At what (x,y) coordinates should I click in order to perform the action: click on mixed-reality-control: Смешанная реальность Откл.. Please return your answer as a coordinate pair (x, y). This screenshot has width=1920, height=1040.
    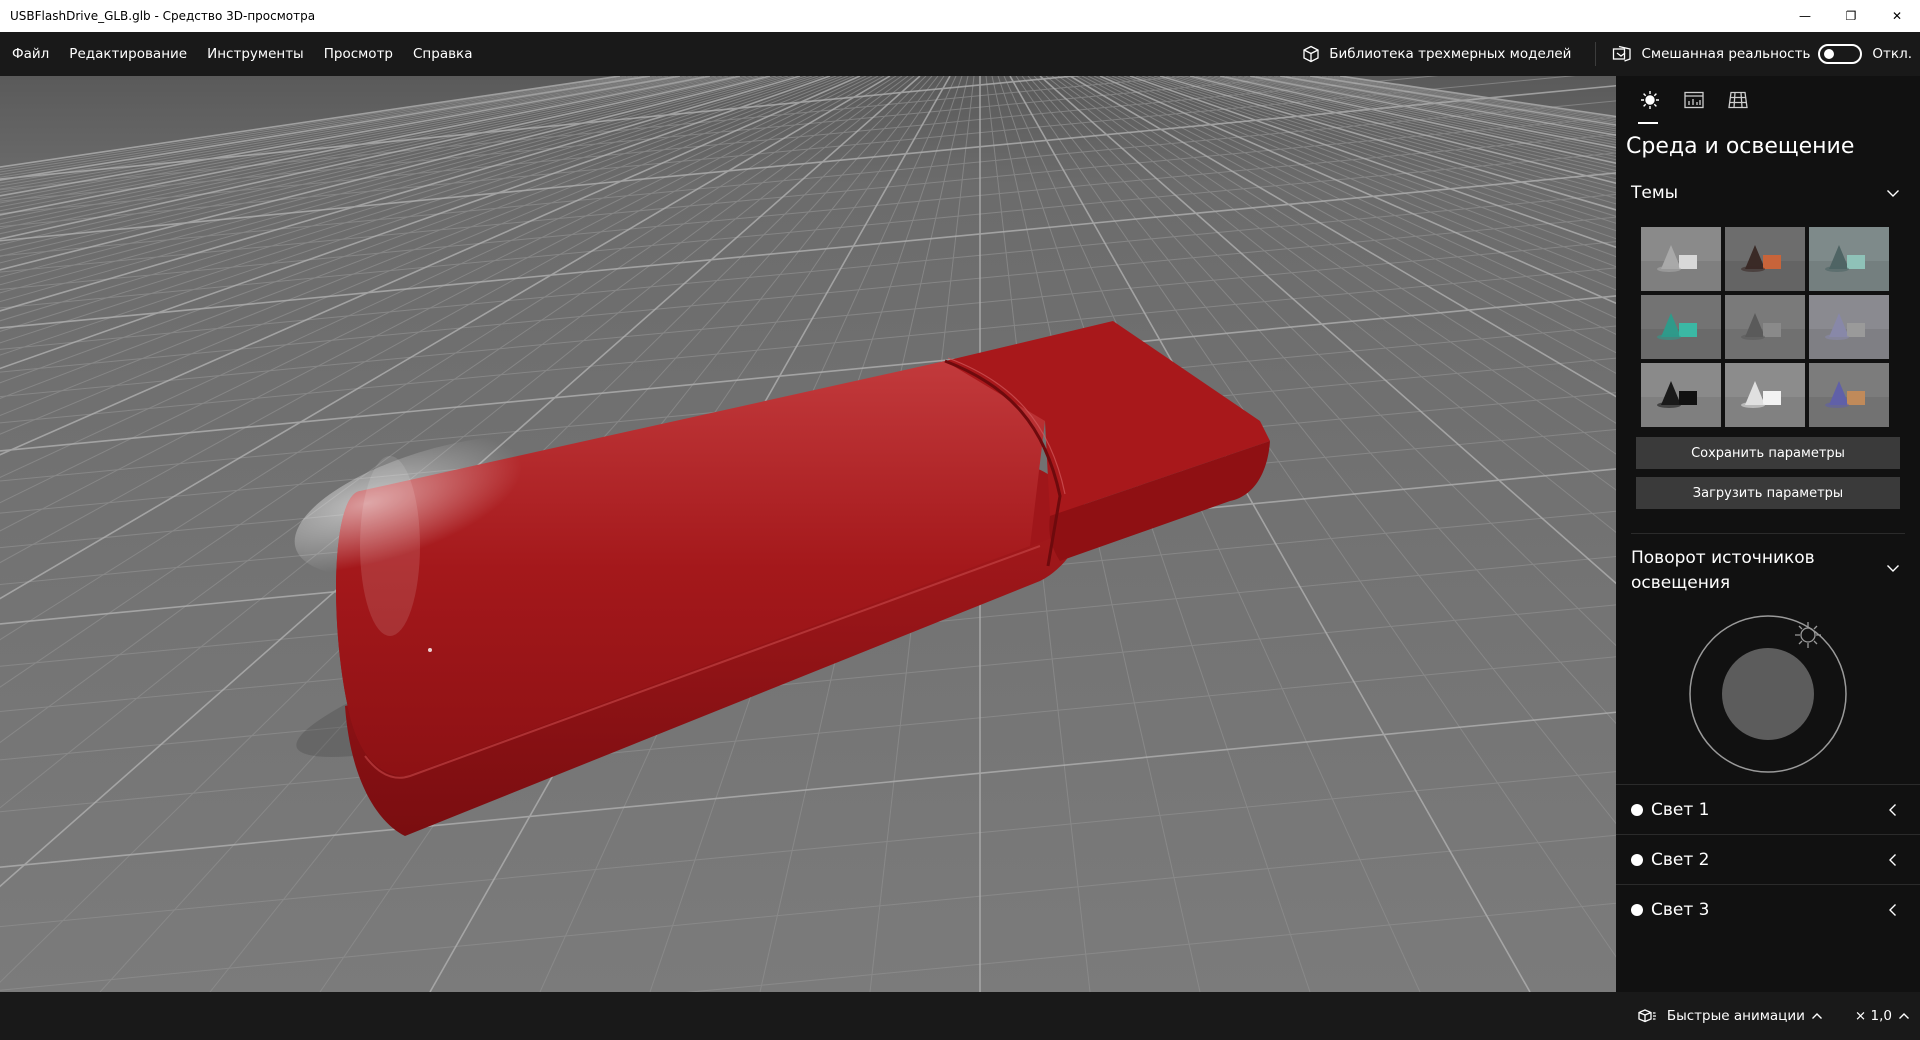
    Looking at the image, I should click on (1766, 54).